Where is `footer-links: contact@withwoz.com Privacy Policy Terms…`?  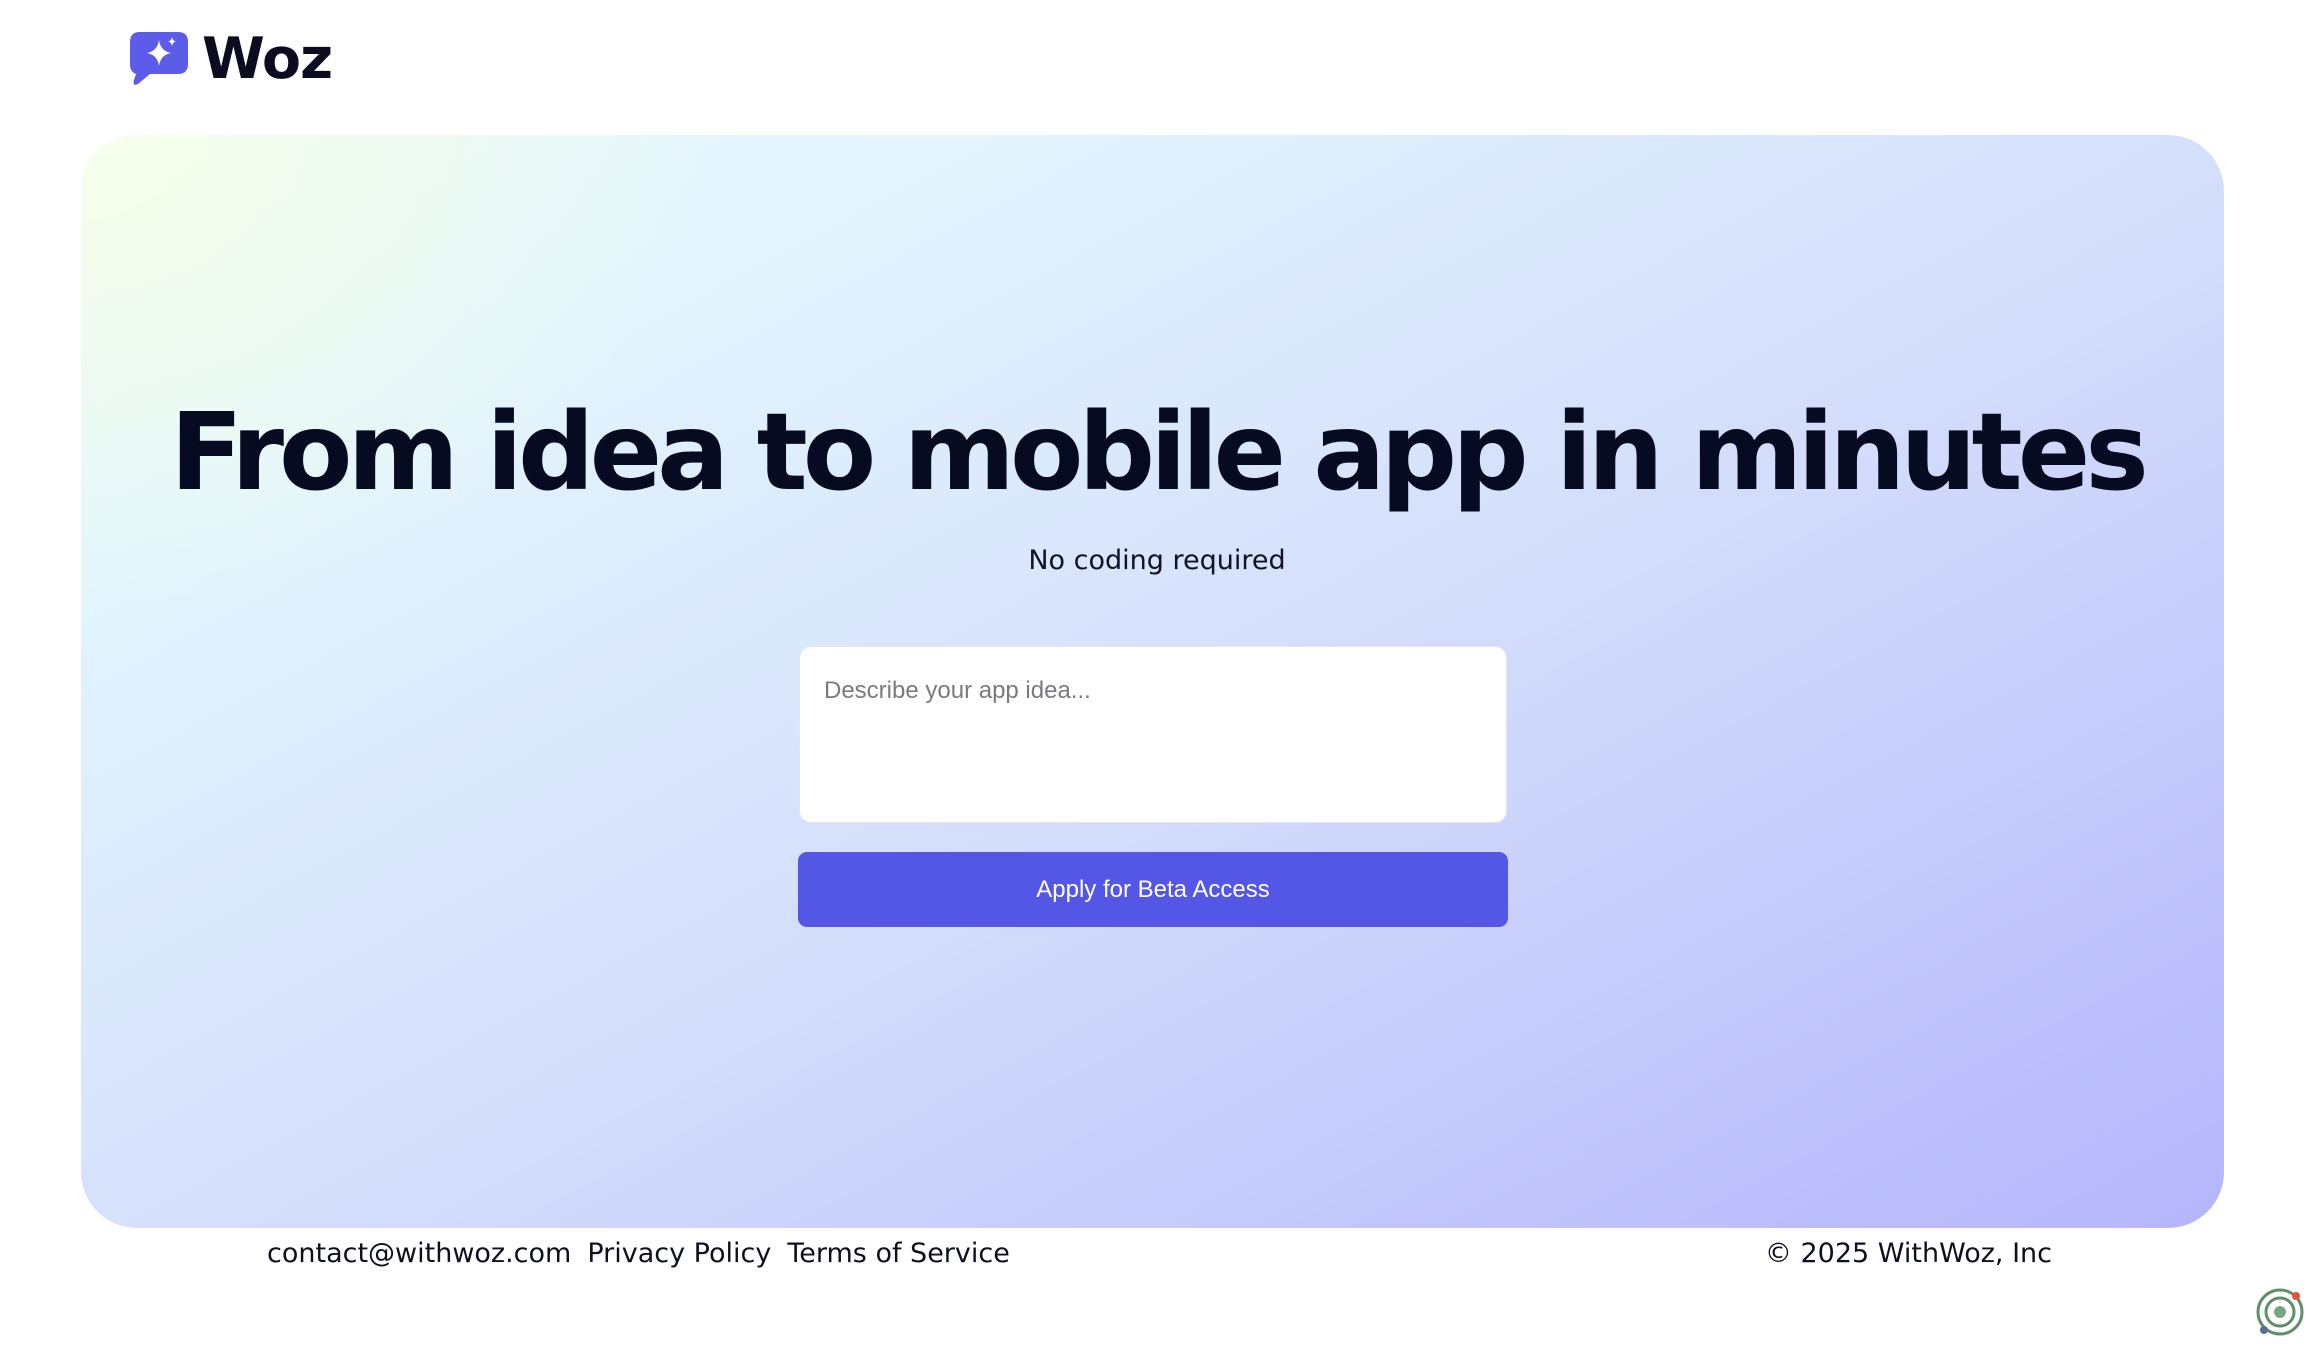
footer-links: contact@withwoz.com Privacy Policy Terms… is located at coordinates (638, 1253).